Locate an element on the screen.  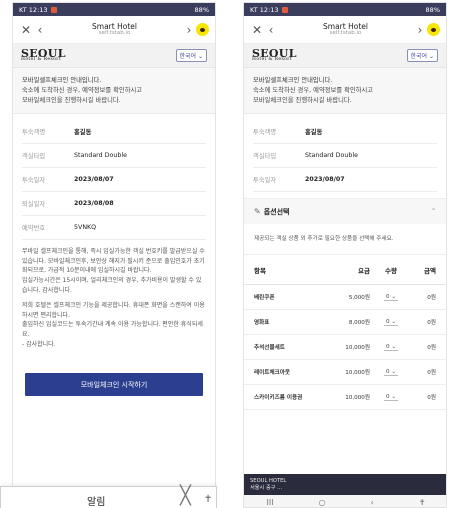
info-key: 투숙객명 is located at coordinates (34, 133).